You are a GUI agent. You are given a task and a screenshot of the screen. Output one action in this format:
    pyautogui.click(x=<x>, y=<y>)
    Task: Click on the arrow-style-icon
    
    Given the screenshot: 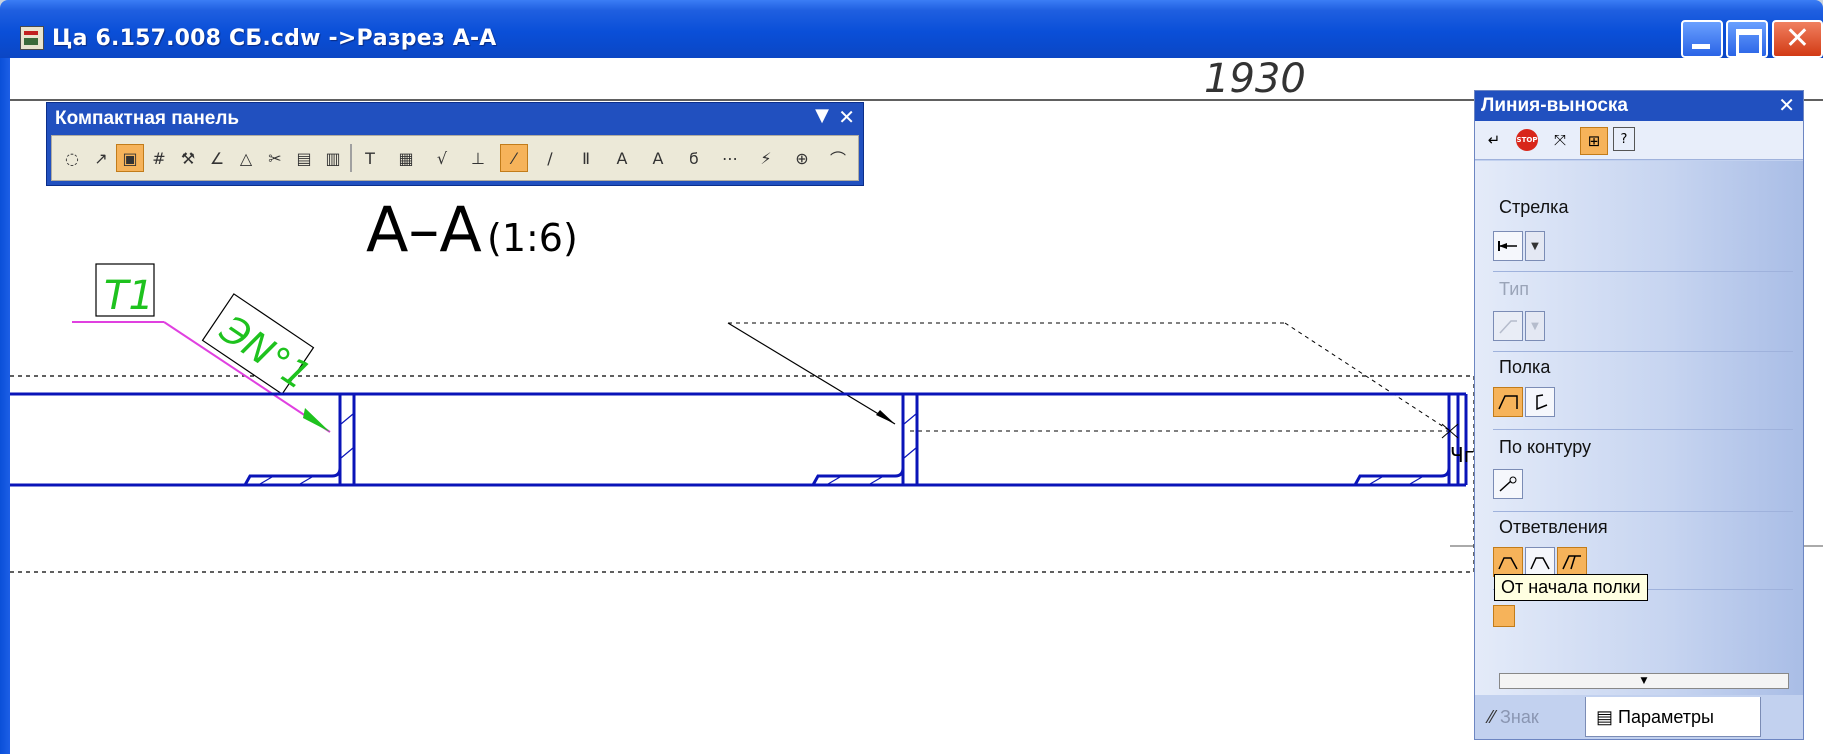 What is the action you would take?
    pyautogui.click(x=1507, y=246)
    